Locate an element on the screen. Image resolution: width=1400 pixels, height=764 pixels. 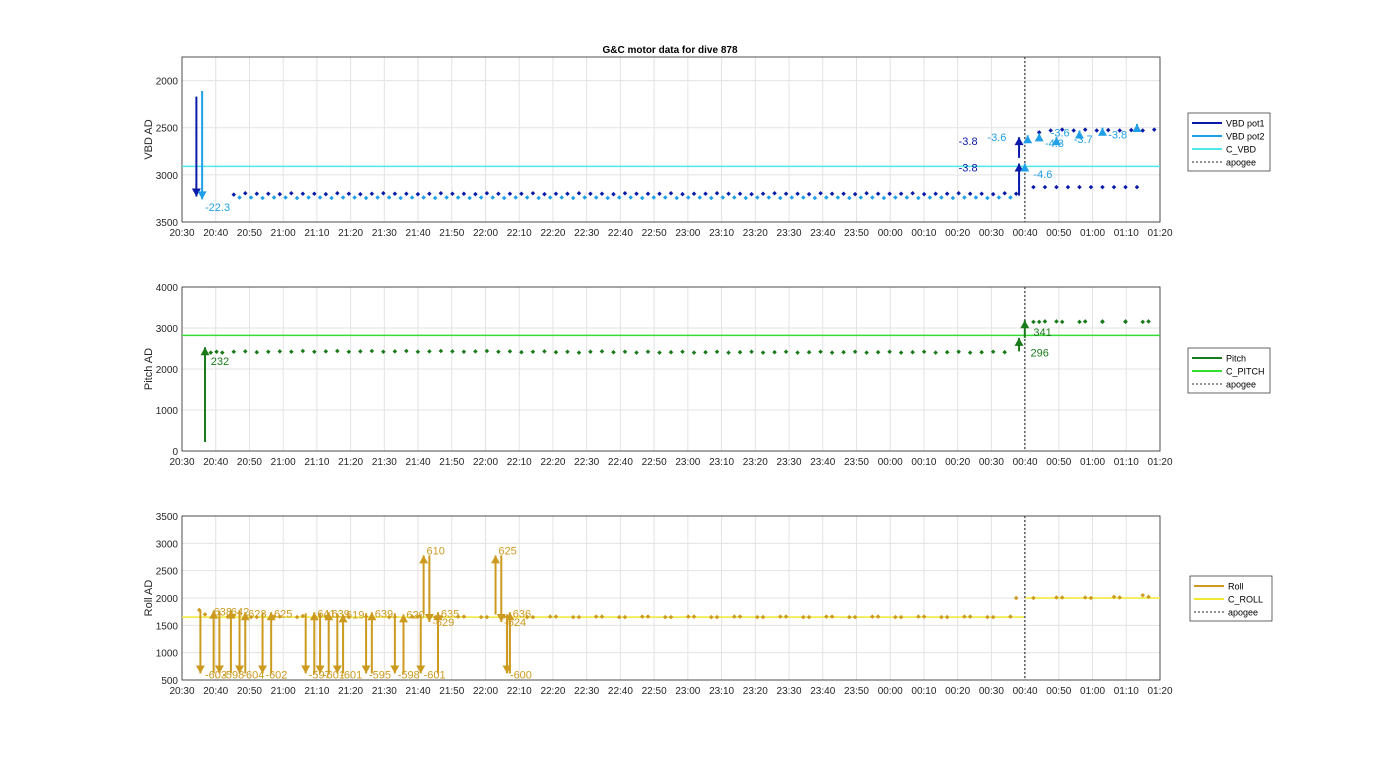
data-label: -3.8 is located at coordinates (968, 168).